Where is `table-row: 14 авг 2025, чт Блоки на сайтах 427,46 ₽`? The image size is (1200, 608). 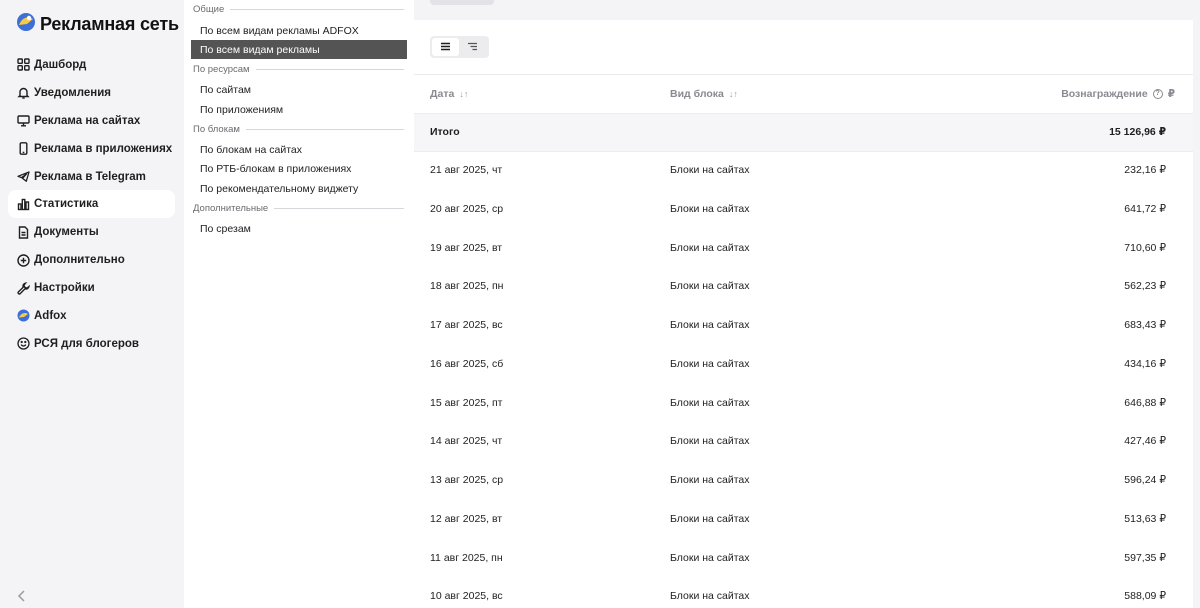
table-row: 14 авг 2025, чт Блоки на сайтах 427,46 ₽ is located at coordinates (803, 442).